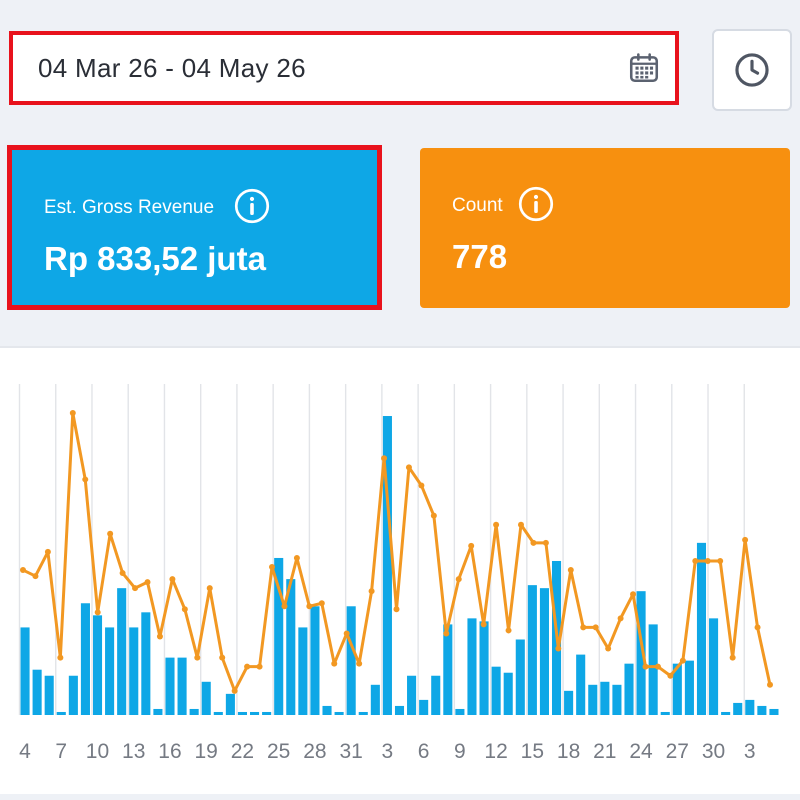 The height and width of the screenshot is (800, 800). What do you see at coordinates (568, 751) in the screenshot?
I see `x-tick-label: 18` at bounding box center [568, 751].